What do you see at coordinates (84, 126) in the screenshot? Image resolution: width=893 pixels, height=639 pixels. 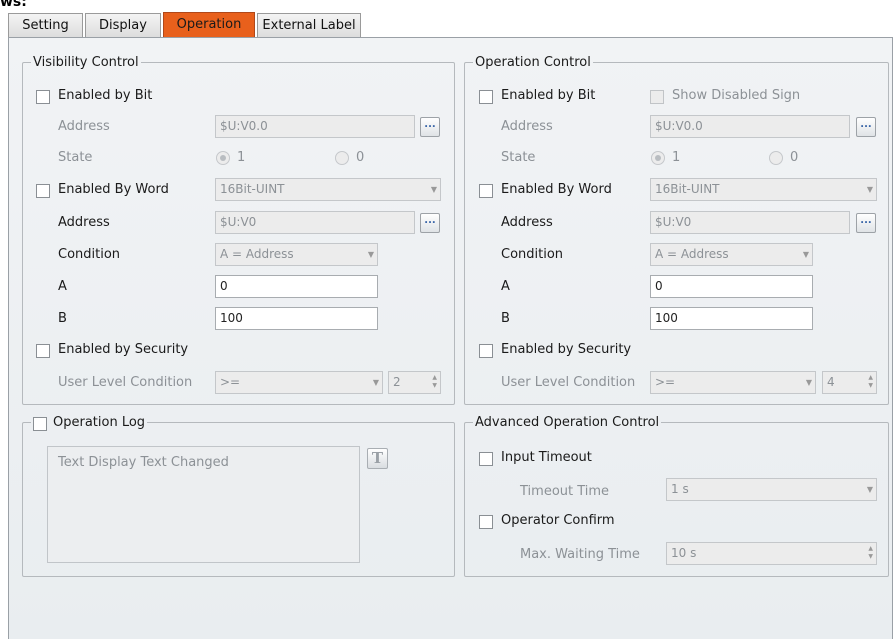 I see `visibility-address-label: Address` at bounding box center [84, 126].